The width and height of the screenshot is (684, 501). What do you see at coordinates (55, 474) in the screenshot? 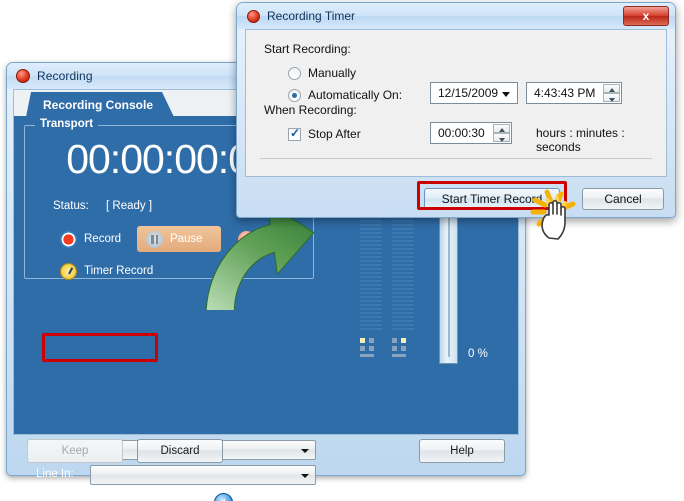
I see `line-in-label: Line In:` at bounding box center [55, 474].